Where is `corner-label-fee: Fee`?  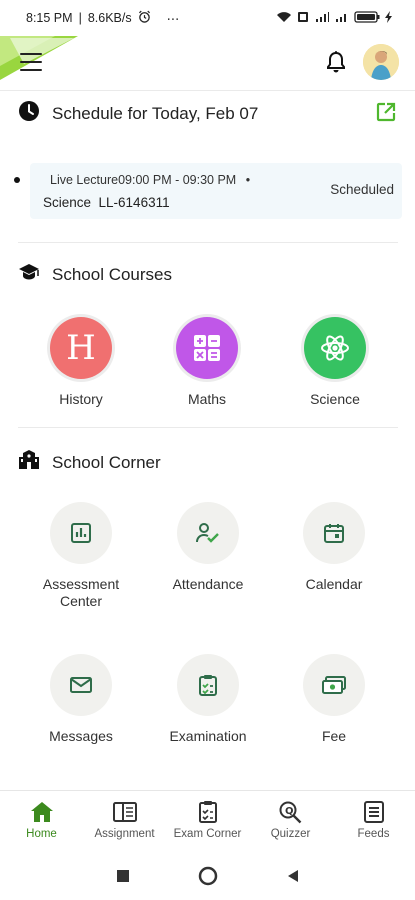
corner-label-fee: Fee is located at coordinates (334, 736).